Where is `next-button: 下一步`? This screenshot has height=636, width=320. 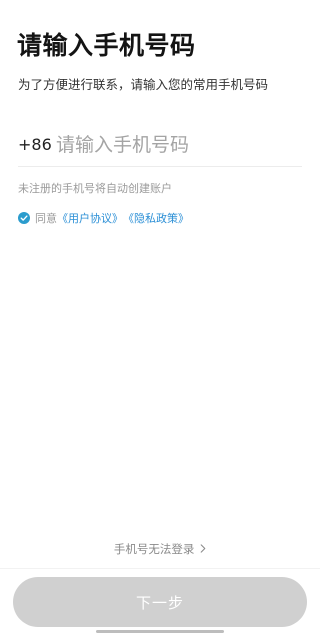
next-button: 下一步 is located at coordinates (160, 602).